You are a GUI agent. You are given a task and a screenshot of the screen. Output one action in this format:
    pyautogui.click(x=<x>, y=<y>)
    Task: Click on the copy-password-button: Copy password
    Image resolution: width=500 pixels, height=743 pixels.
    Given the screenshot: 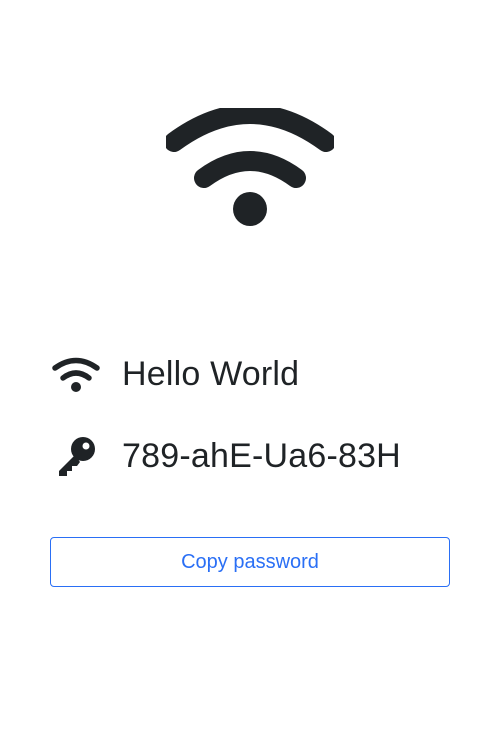 What is the action you would take?
    pyautogui.click(x=250, y=562)
    